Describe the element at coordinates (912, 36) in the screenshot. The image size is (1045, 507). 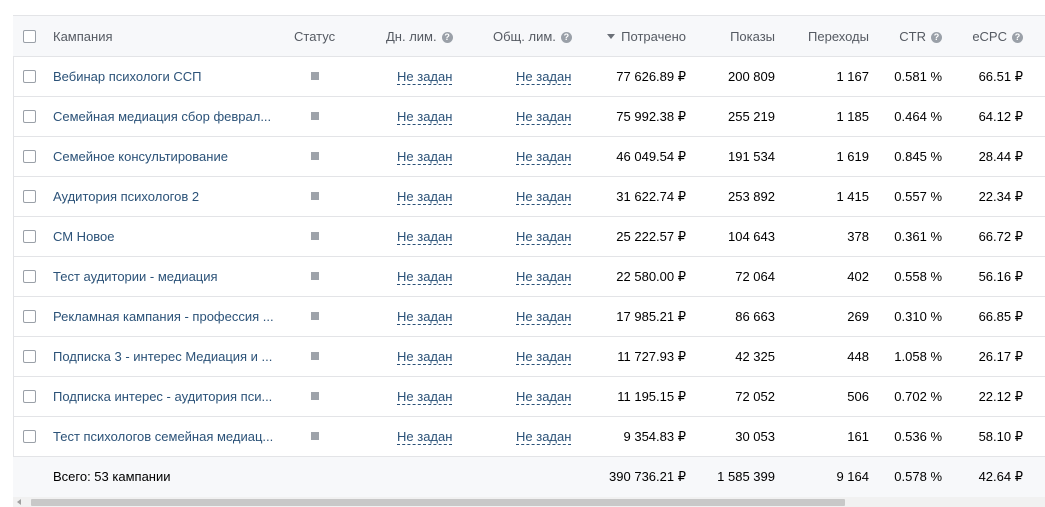
I see `header-ctr-label: CTR` at that location.